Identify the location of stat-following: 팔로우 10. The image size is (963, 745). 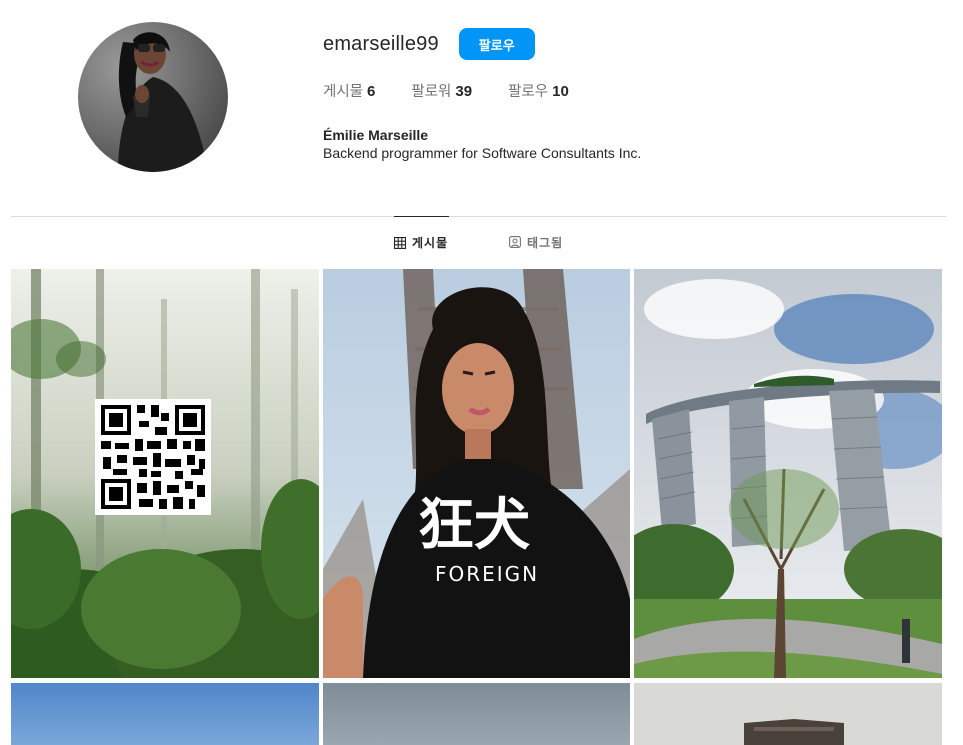
(538, 90).